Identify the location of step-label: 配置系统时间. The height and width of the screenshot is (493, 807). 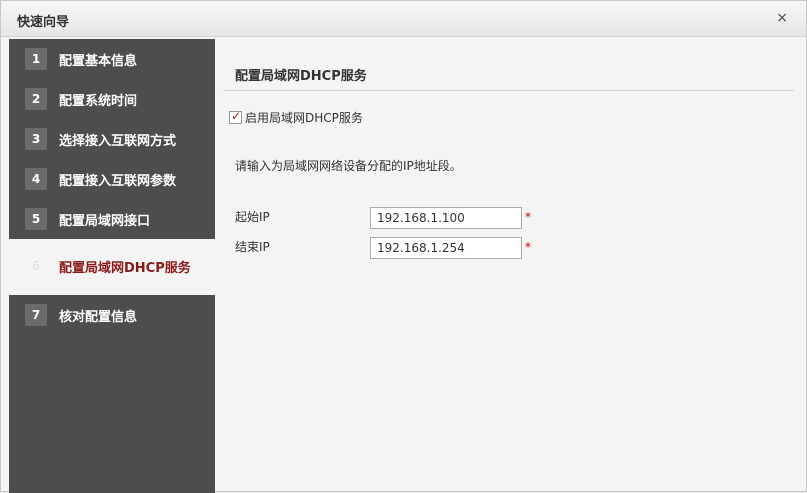
(98, 101).